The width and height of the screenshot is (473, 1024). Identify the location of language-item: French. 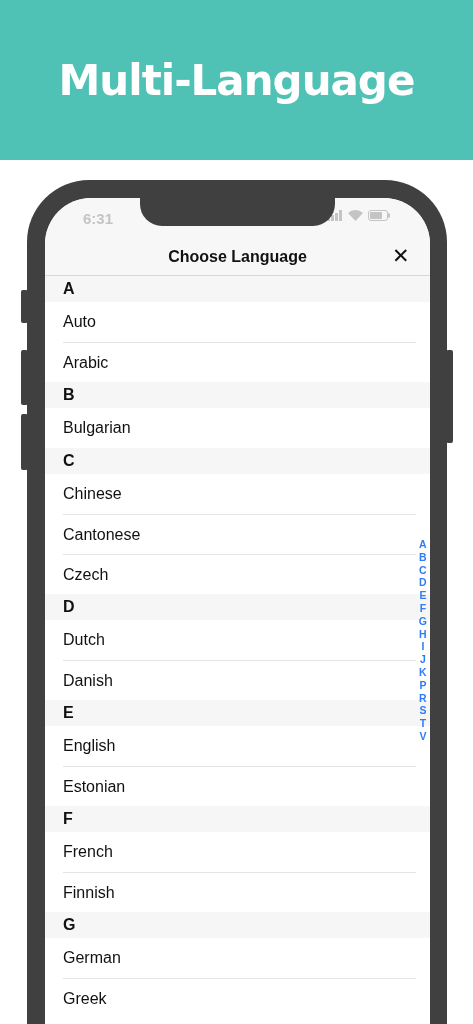
(239, 852).